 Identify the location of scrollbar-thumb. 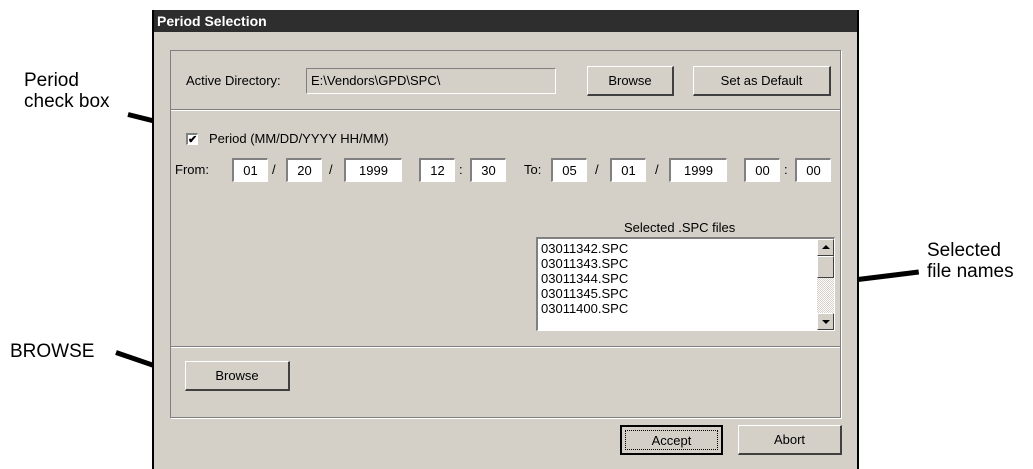
(825, 267).